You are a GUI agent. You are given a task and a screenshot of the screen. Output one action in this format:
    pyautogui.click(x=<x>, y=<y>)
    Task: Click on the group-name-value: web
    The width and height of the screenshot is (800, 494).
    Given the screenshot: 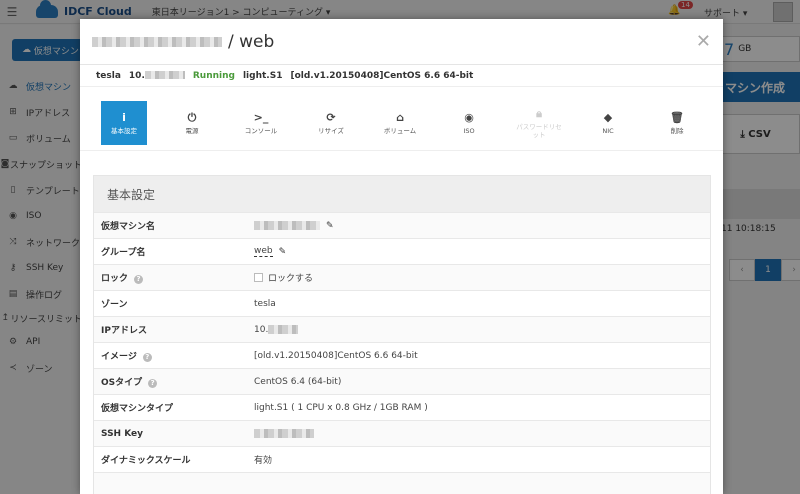 What is the action you would take?
    pyautogui.click(x=263, y=251)
    